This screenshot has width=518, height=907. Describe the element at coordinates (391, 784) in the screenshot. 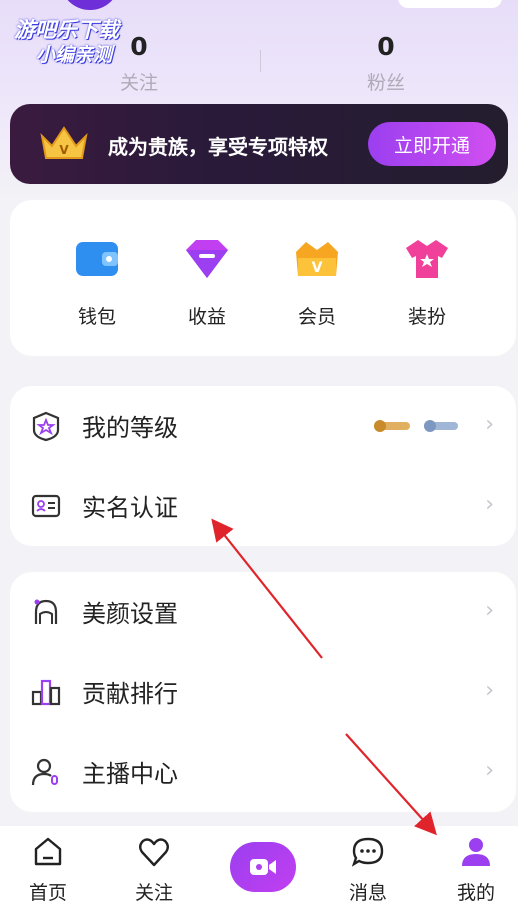

I see `arrow-to-profile-tab` at that location.